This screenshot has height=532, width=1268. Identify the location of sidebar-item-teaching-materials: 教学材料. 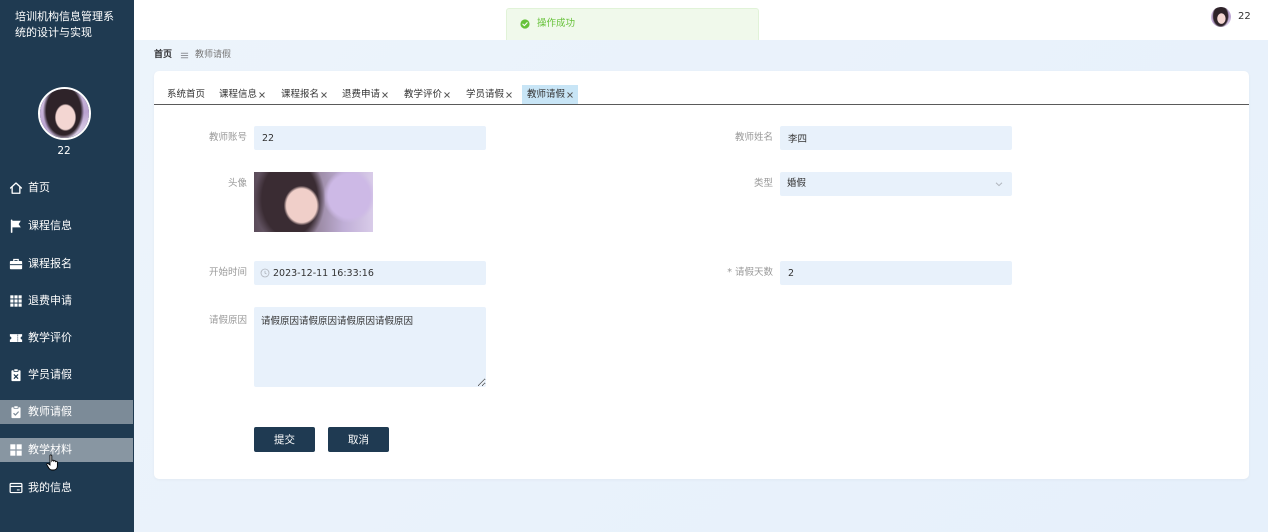
(66, 450).